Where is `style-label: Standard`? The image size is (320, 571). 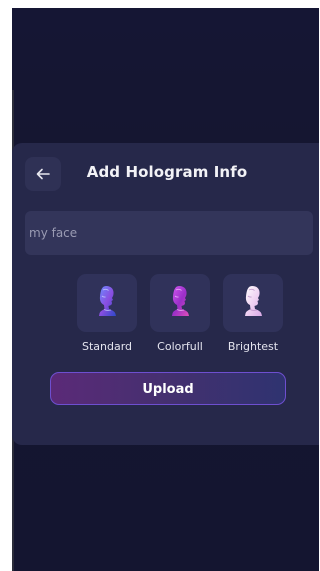 style-label: Standard is located at coordinates (107, 346).